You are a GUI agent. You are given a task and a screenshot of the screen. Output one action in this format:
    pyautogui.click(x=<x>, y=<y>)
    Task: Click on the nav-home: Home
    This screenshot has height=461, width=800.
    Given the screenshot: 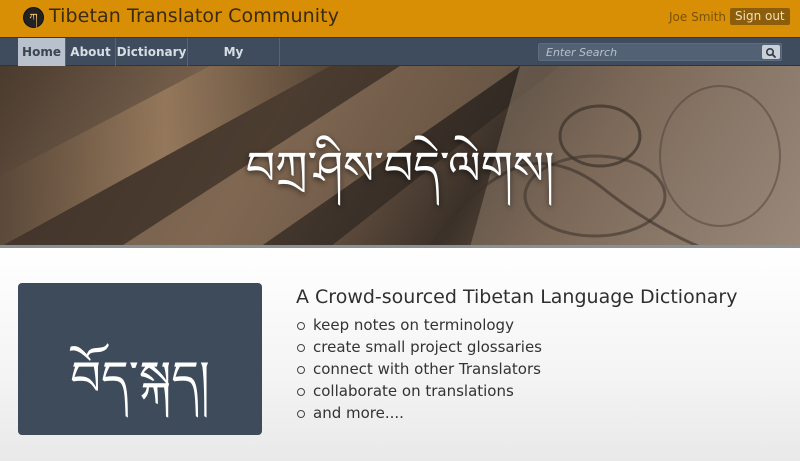 What is the action you would take?
    pyautogui.click(x=42, y=52)
    